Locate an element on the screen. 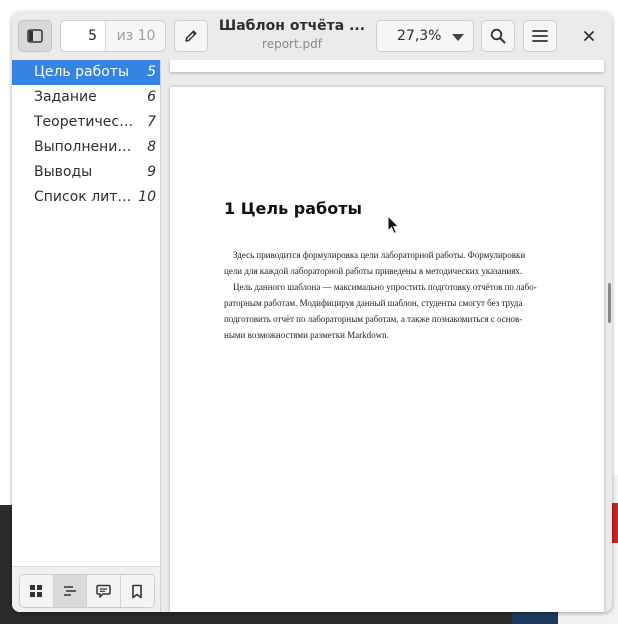 This screenshot has height=624, width=618. toc-item-label: Задание is located at coordinates (65, 97).